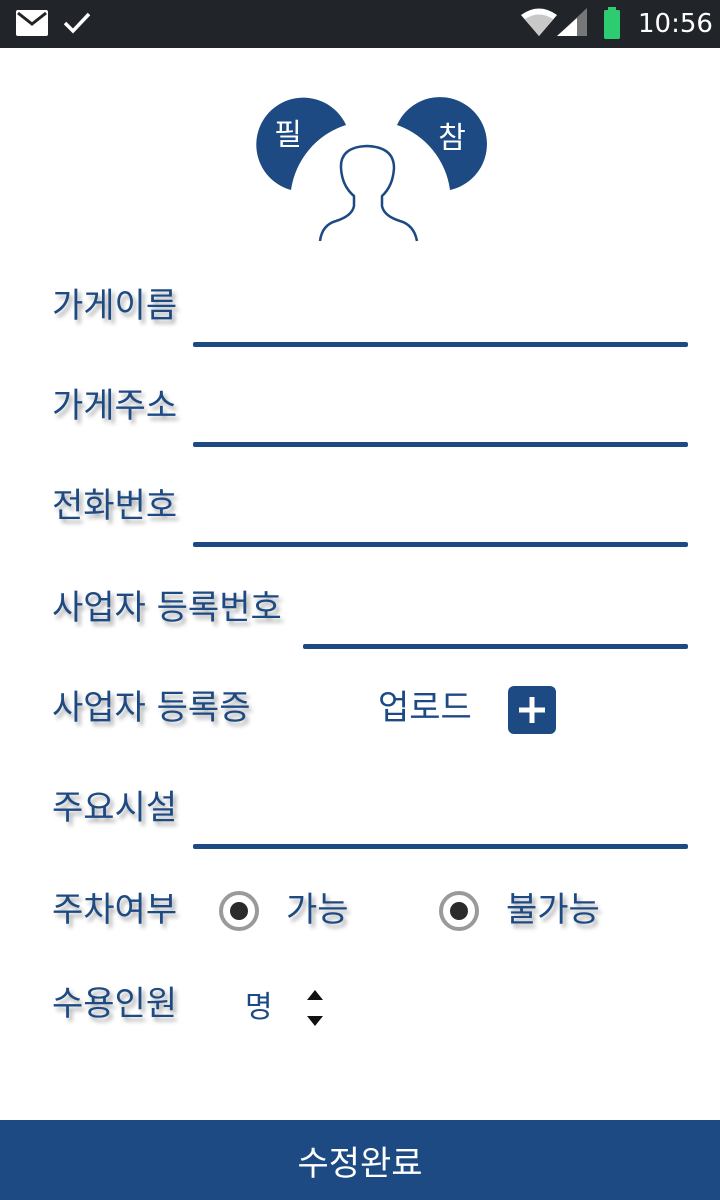 This screenshot has height=1200, width=720. What do you see at coordinates (77, 25) in the screenshot?
I see `check-icon` at bounding box center [77, 25].